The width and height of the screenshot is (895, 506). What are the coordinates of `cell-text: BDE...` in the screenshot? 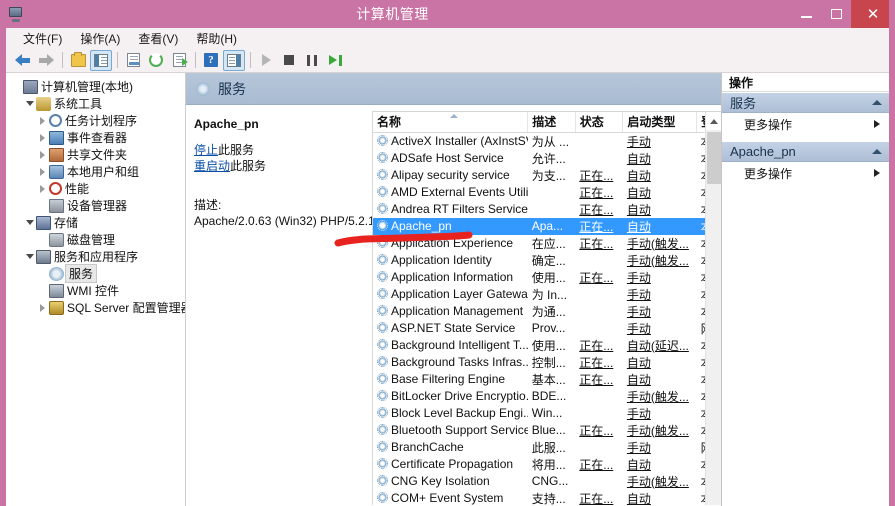 It's located at (549, 396).